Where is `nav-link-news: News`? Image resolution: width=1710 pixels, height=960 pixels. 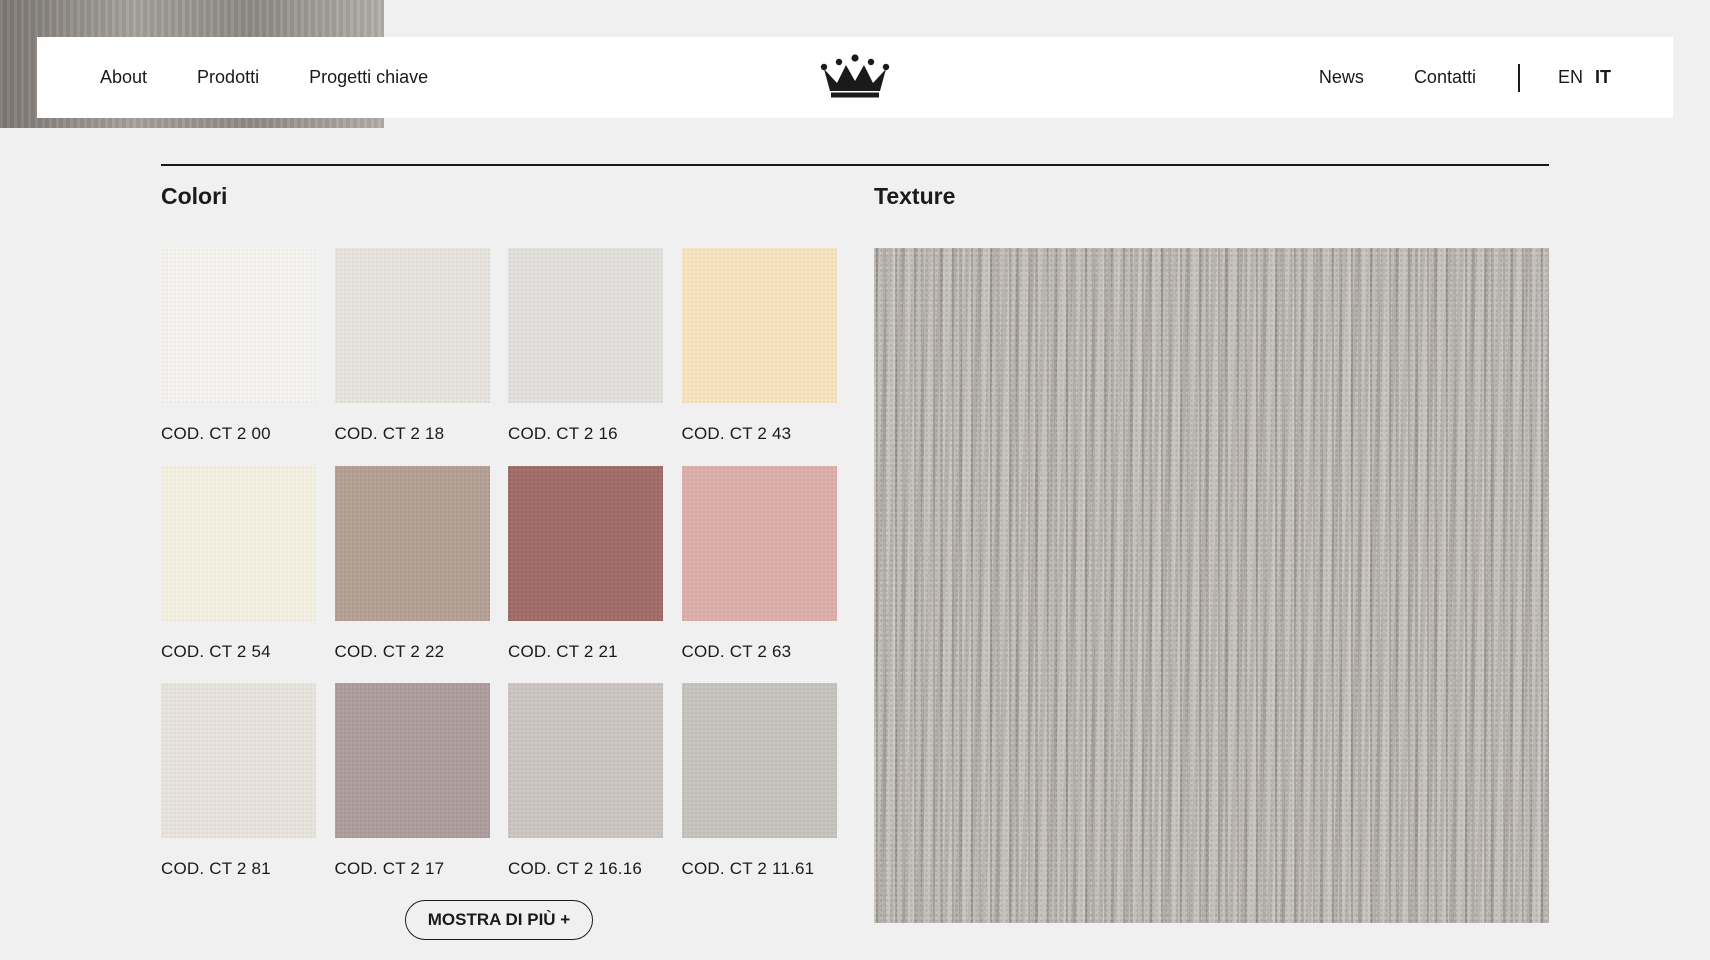
nav-link-news: News is located at coordinates (1341, 77).